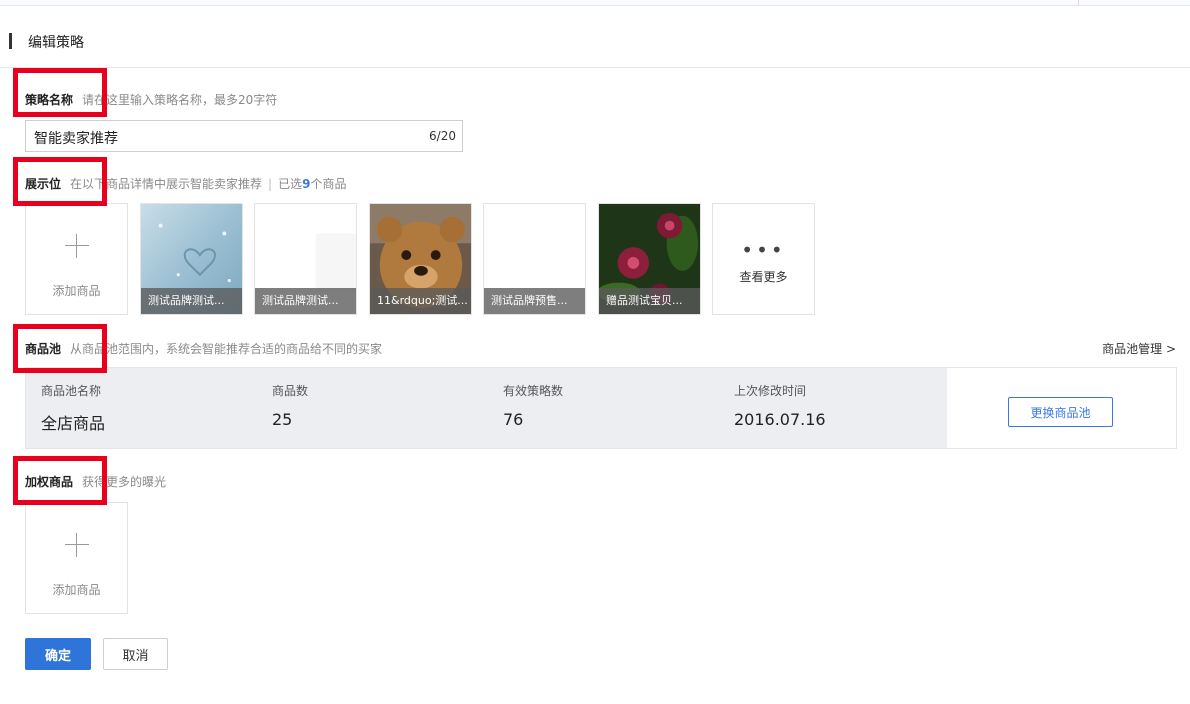 The height and width of the screenshot is (704, 1190). I want to click on confirm-button: 确定, so click(58, 654).